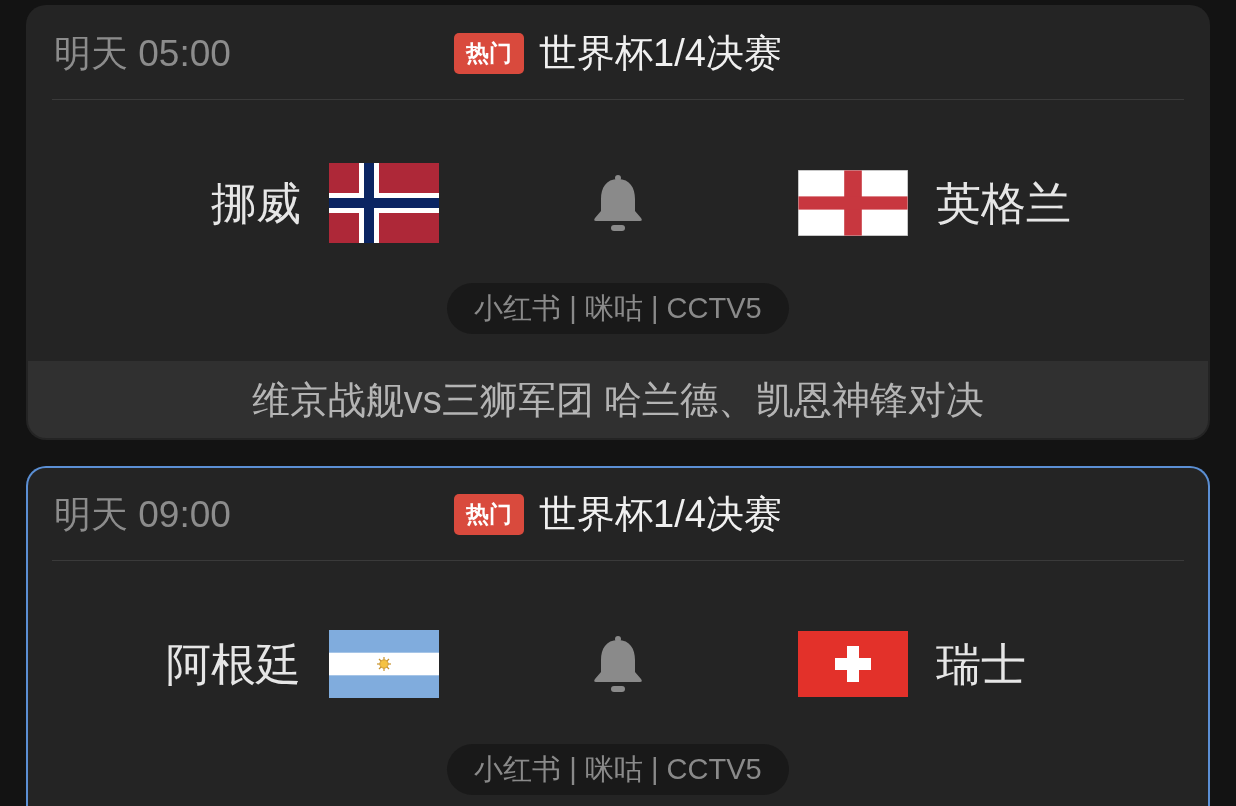 The image size is (1236, 806). I want to click on match-time: 明天 09:00, so click(142, 514).